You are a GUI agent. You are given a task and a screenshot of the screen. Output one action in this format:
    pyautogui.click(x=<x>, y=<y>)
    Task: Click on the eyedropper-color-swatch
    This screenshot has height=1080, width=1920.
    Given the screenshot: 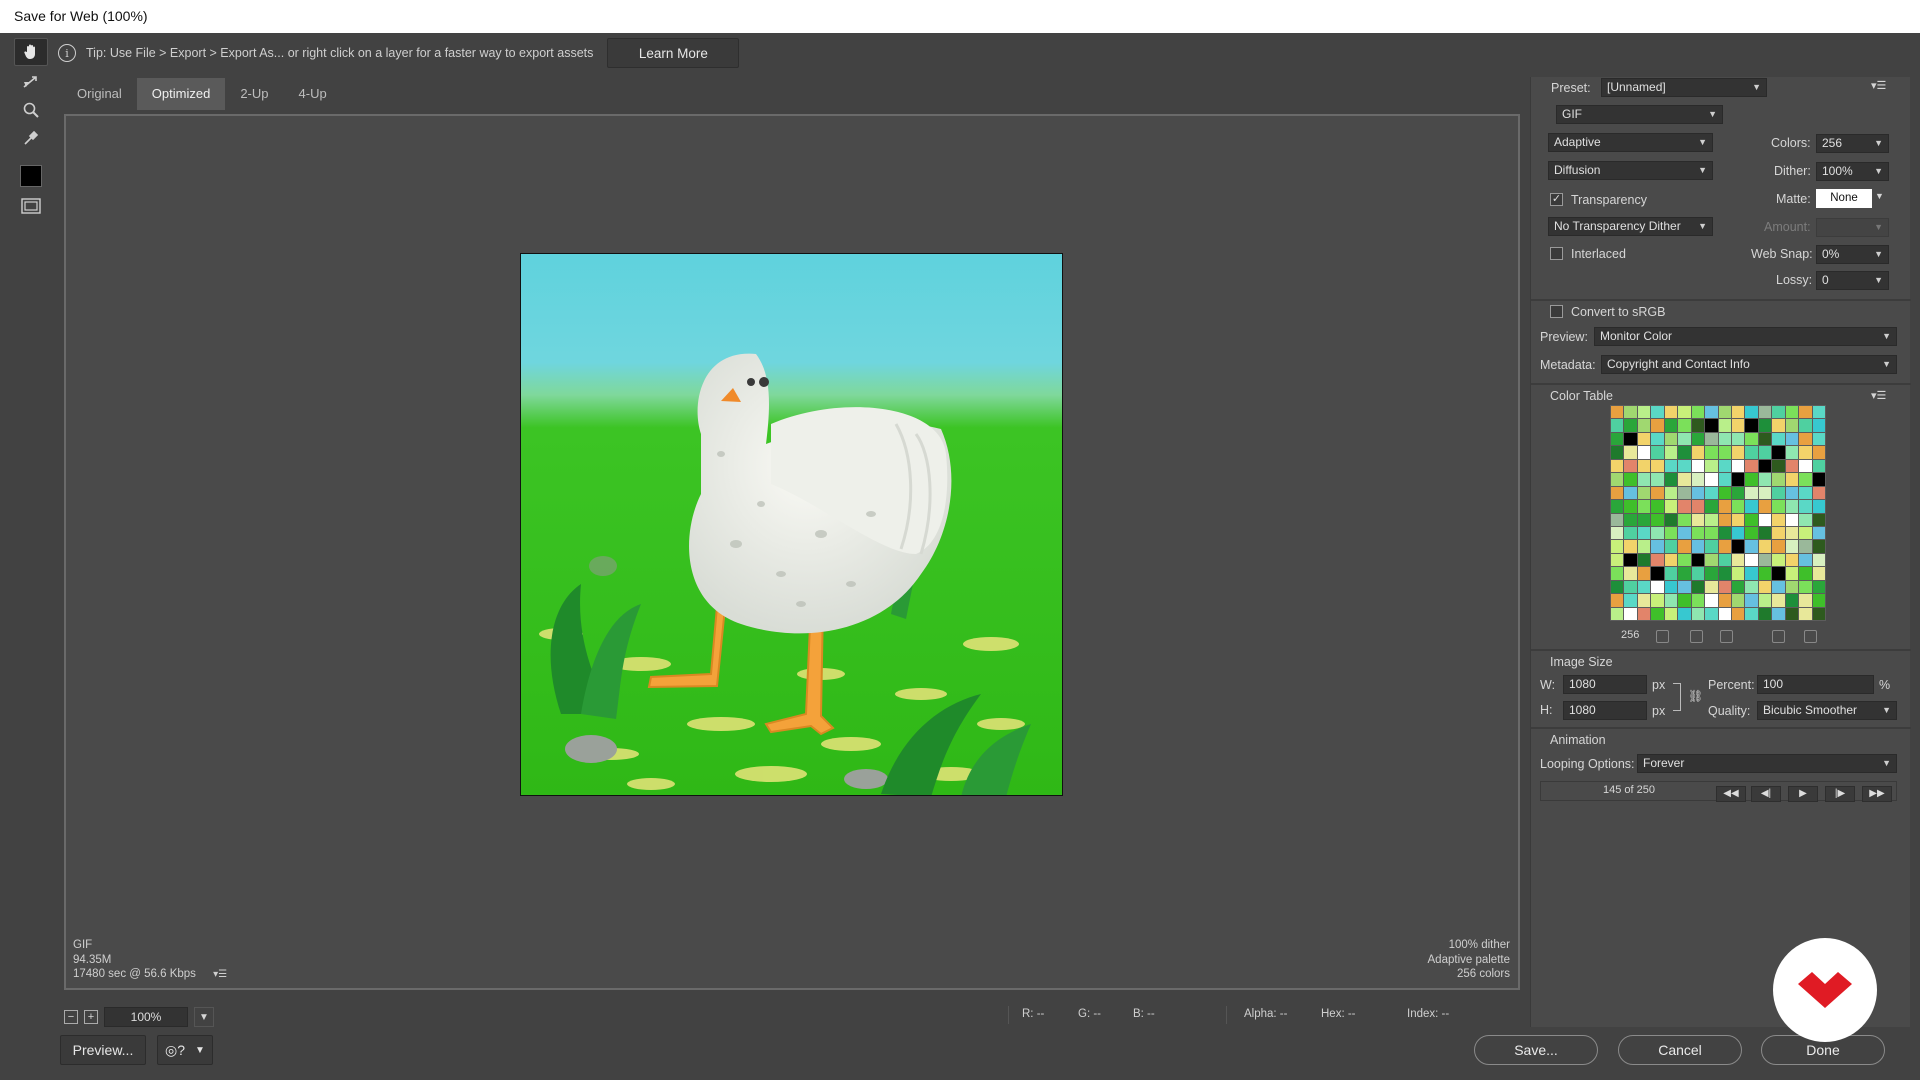 What is the action you would take?
    pyautogui.click(x=31, y=176)
    